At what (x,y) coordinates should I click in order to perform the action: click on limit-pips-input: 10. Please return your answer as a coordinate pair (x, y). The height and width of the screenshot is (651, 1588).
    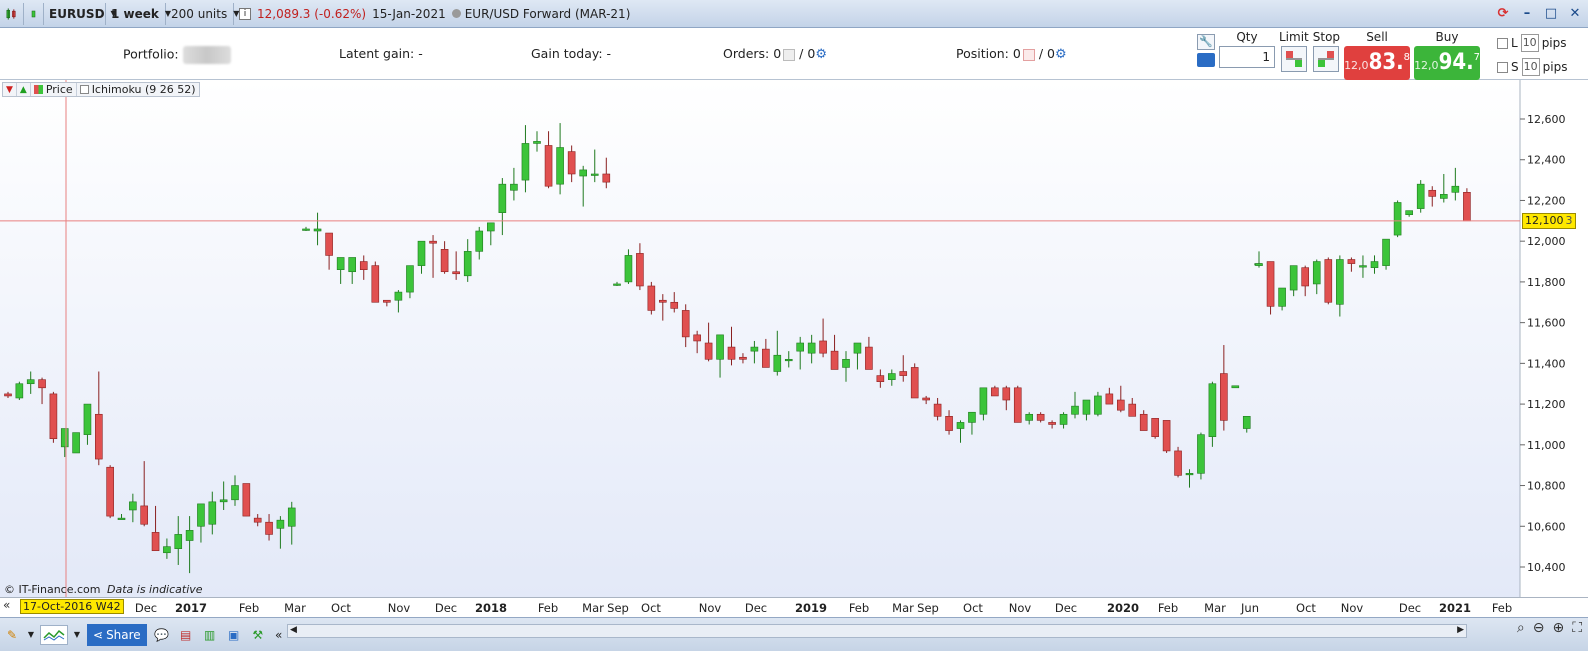
    Looking at the image, I should click on (1529, 43).